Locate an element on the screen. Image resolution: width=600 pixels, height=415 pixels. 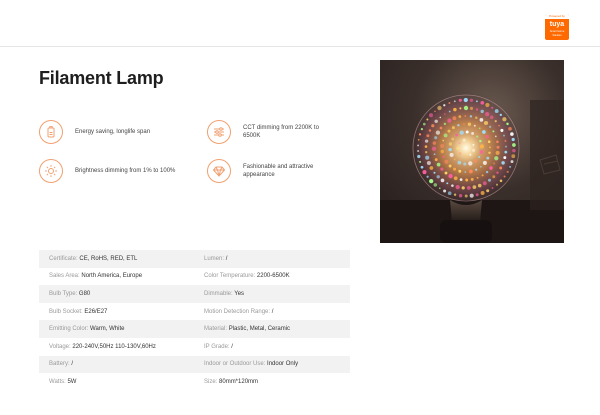
feature-text: Energy saving, longlife span is located at coordinates (113, 132).